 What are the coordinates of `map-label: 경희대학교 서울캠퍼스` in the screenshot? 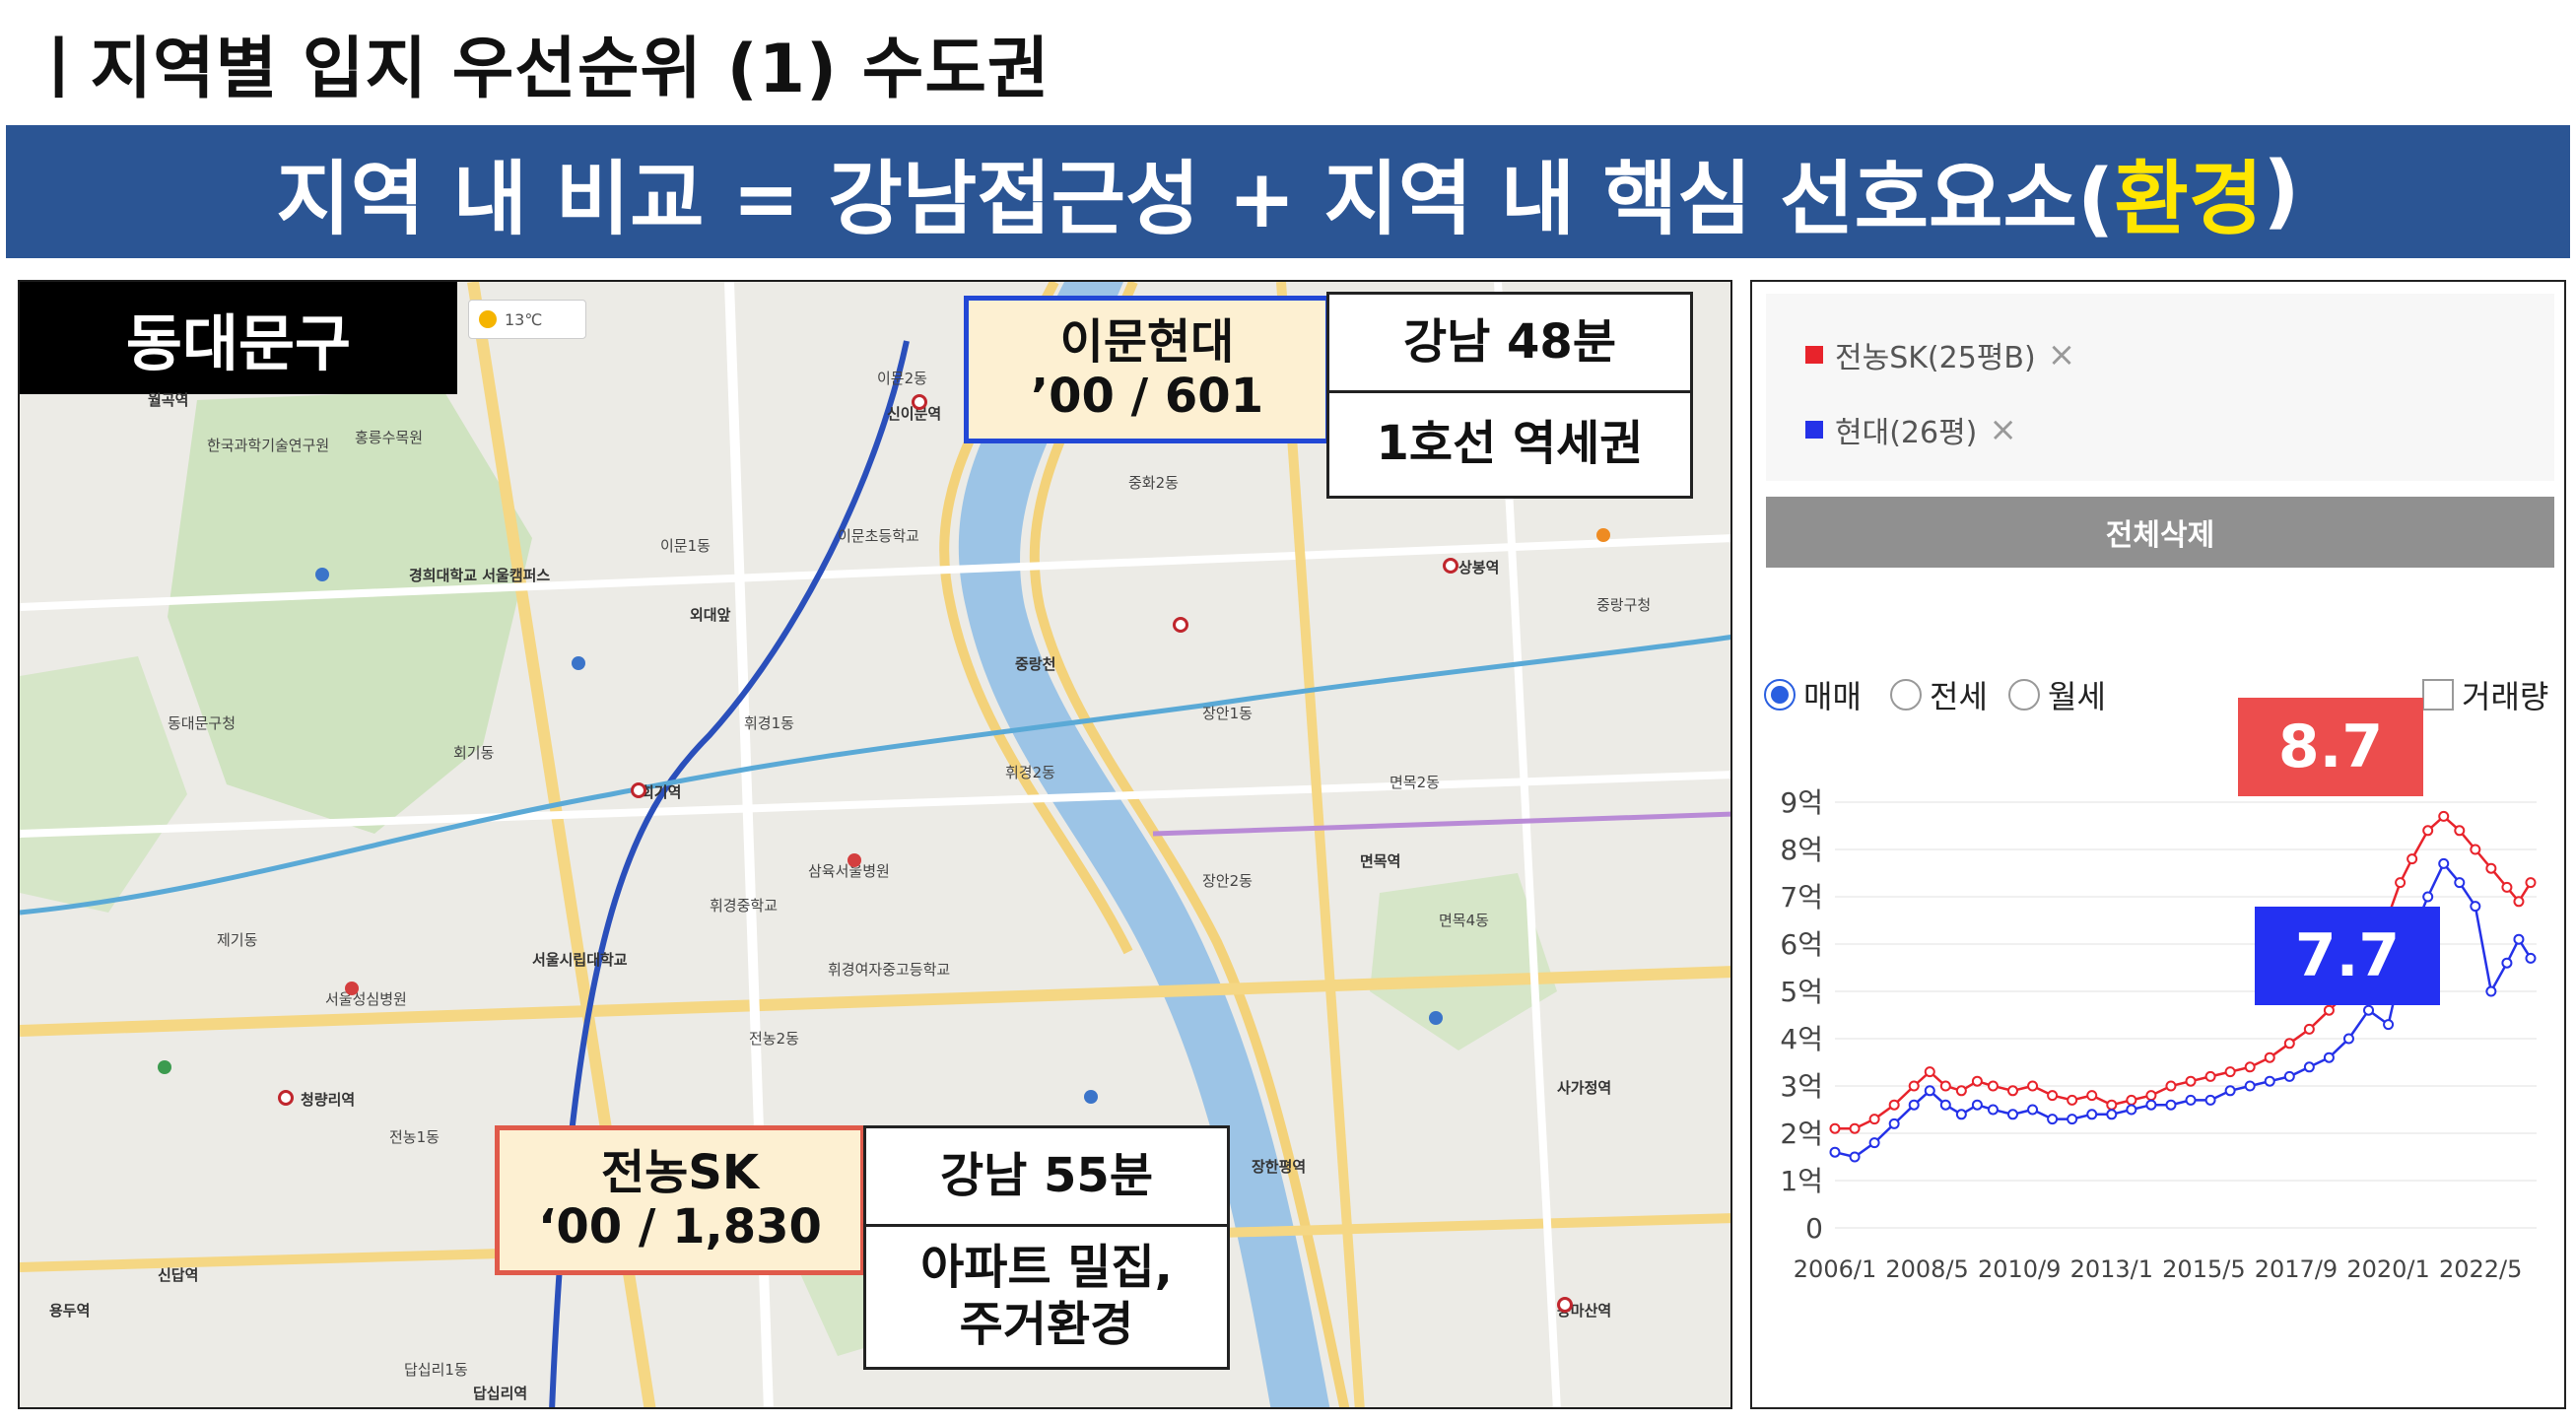 It's located at (479, 576).